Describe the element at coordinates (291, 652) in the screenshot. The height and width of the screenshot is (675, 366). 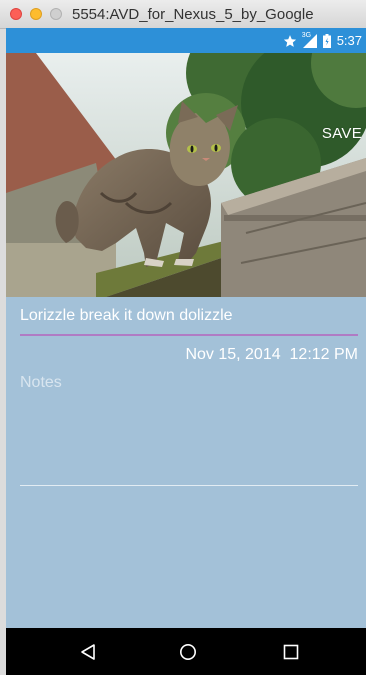
I see `recents-icon` at that location.